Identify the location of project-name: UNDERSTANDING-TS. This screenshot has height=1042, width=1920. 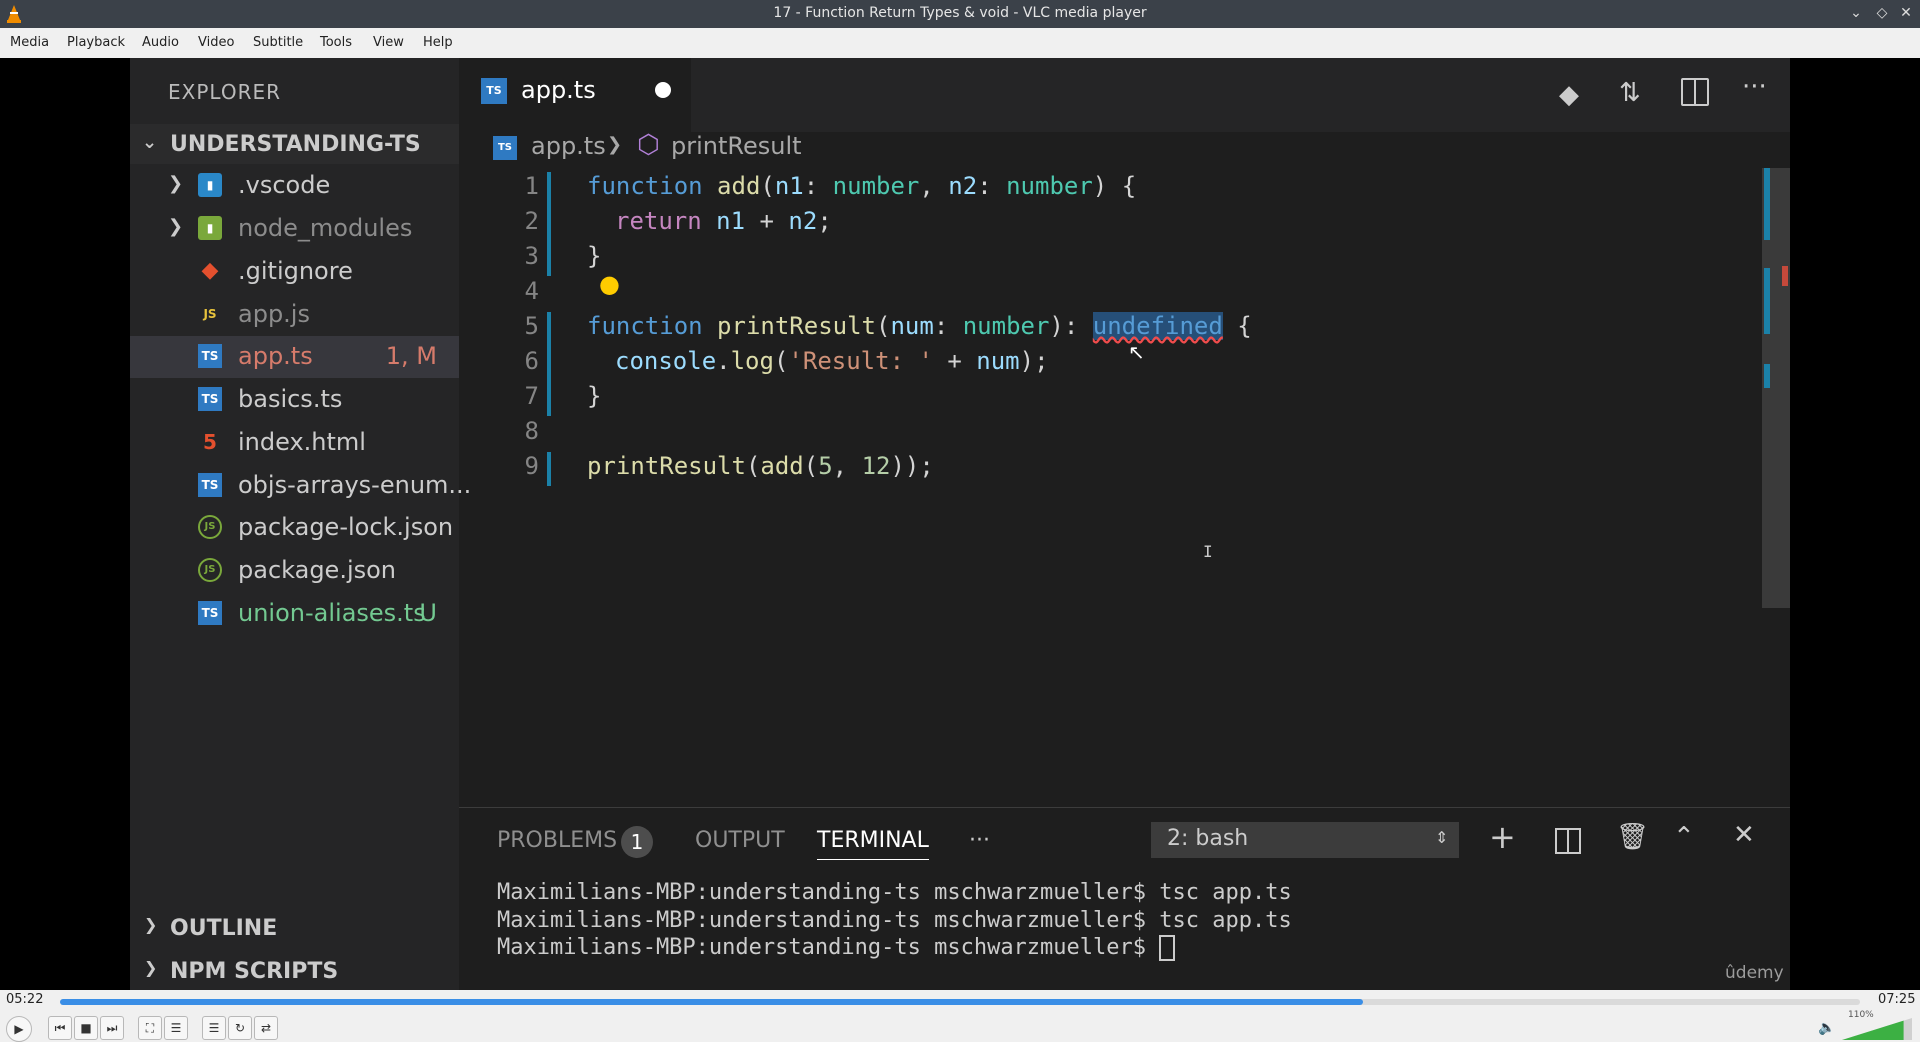
(295, 144).